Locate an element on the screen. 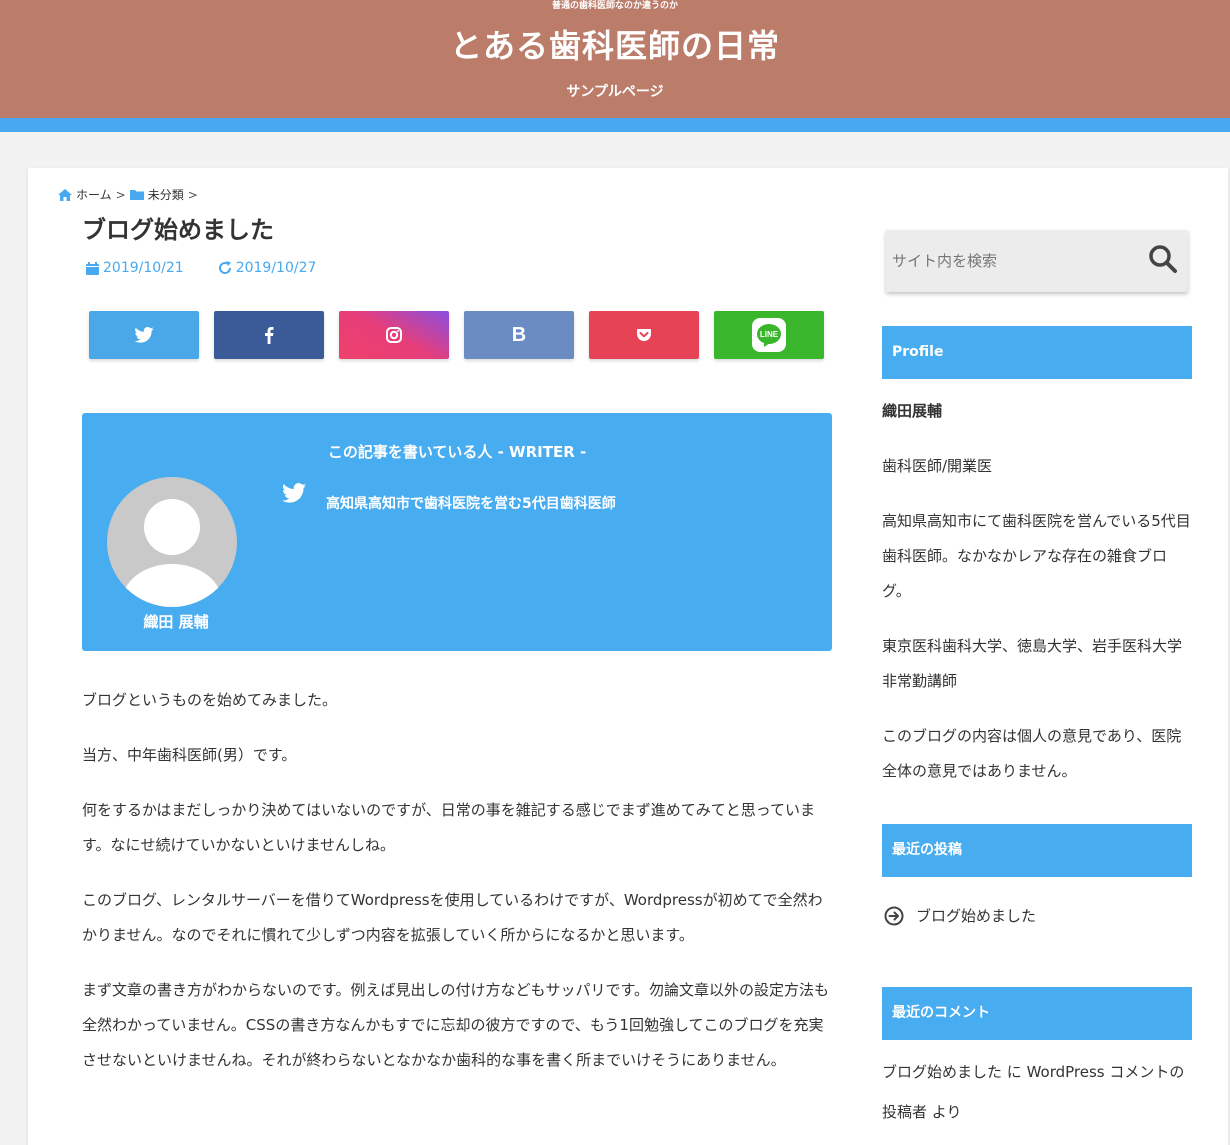  share-facebook-button is located at coordinates (269, 335).